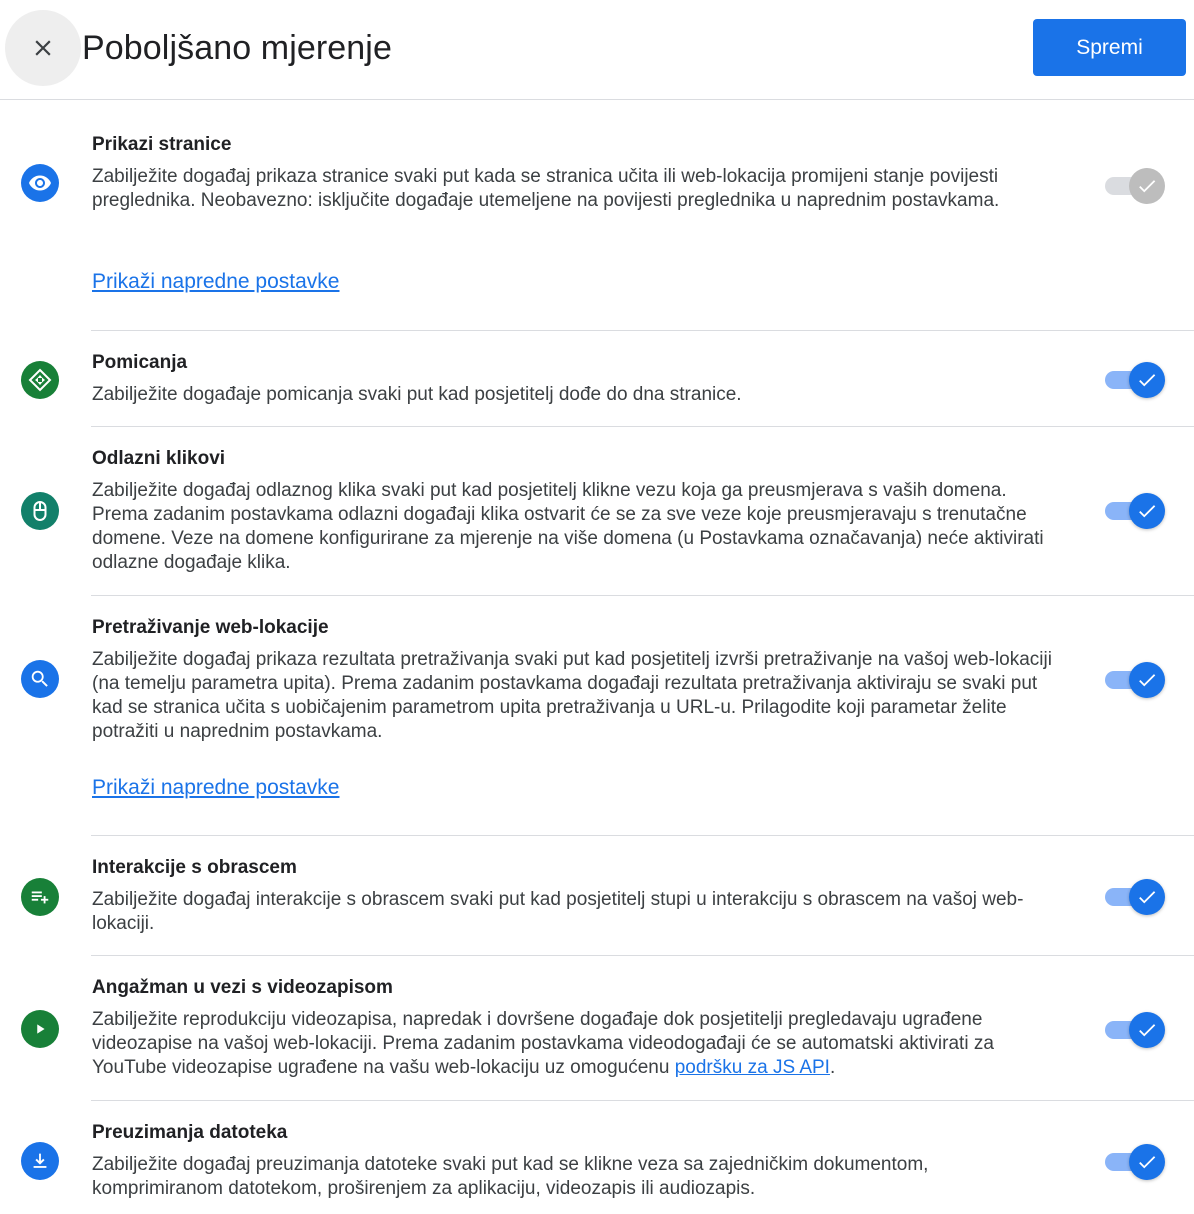 The height and width of the screenshot is (1214, 1194). Describe the element at coordinates (140, 362) in the screenshot. I see `section-title: Pomicanja` at that location.